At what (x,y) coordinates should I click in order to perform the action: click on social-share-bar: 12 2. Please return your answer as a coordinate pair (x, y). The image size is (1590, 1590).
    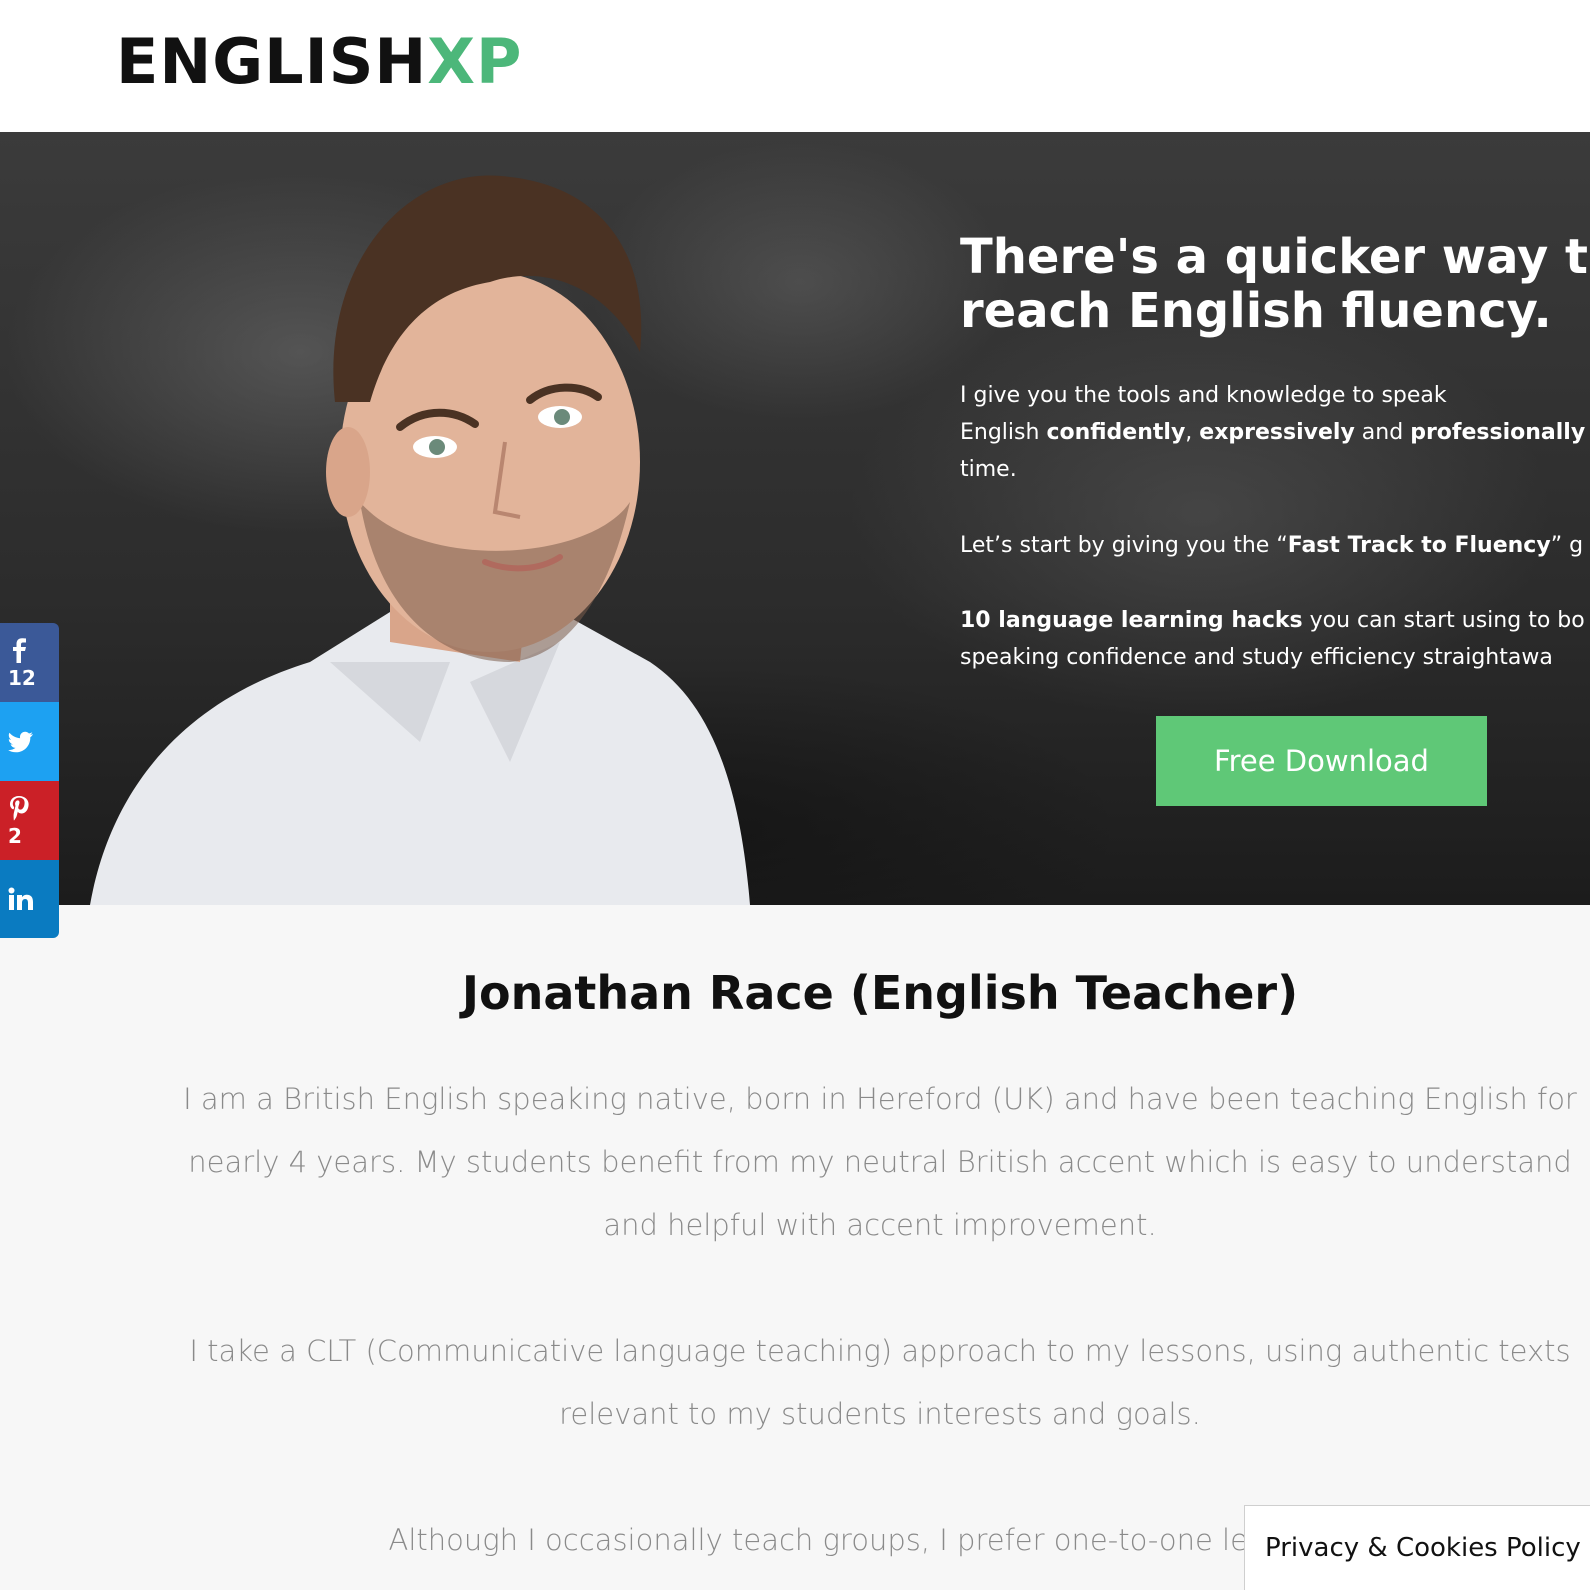
    Looking at the image, I should click on (29, 780).